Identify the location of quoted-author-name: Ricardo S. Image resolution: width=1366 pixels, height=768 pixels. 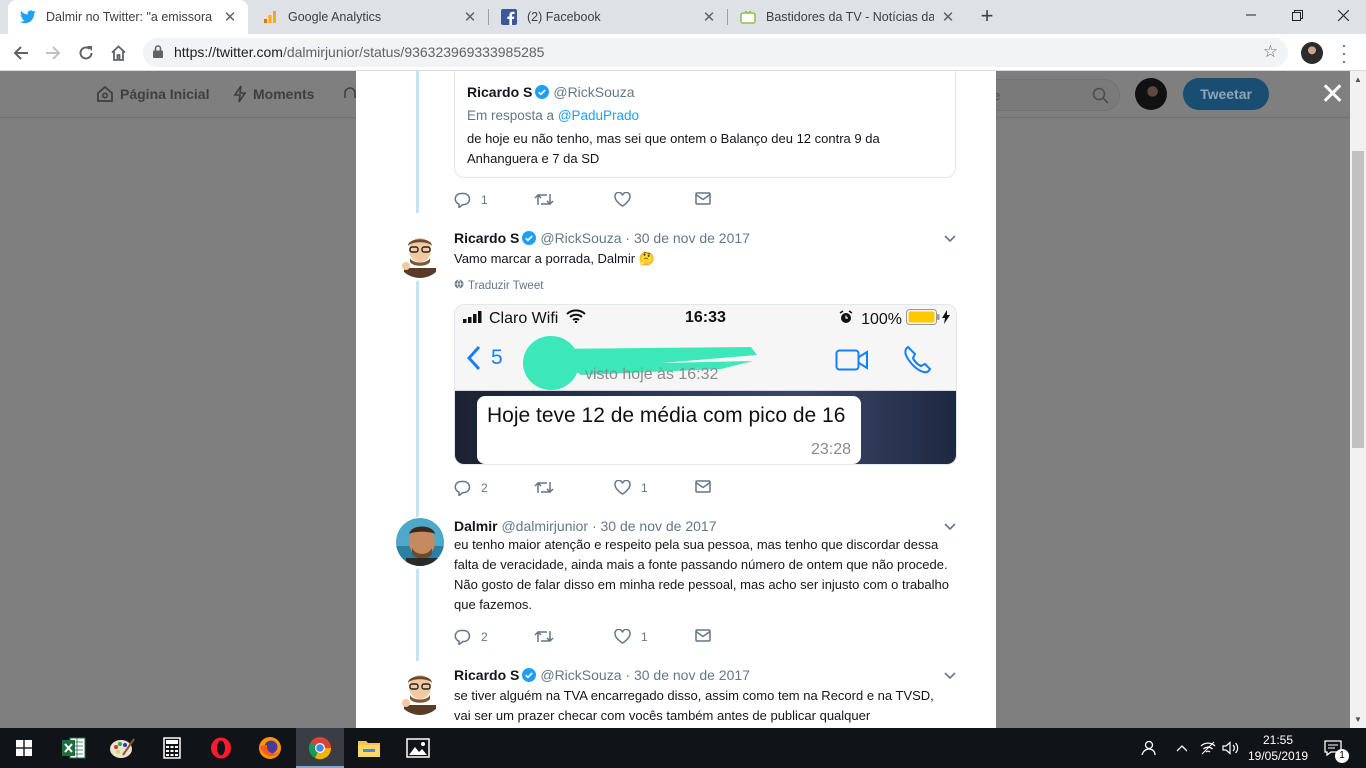
(499, 92).